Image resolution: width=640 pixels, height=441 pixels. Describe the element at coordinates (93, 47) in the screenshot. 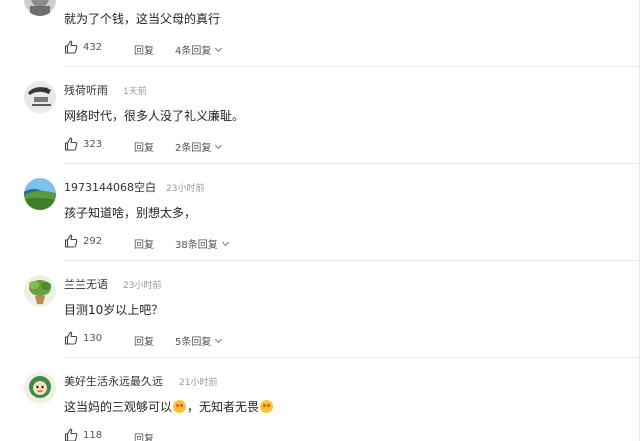

I see `like-count: 432` at that location.